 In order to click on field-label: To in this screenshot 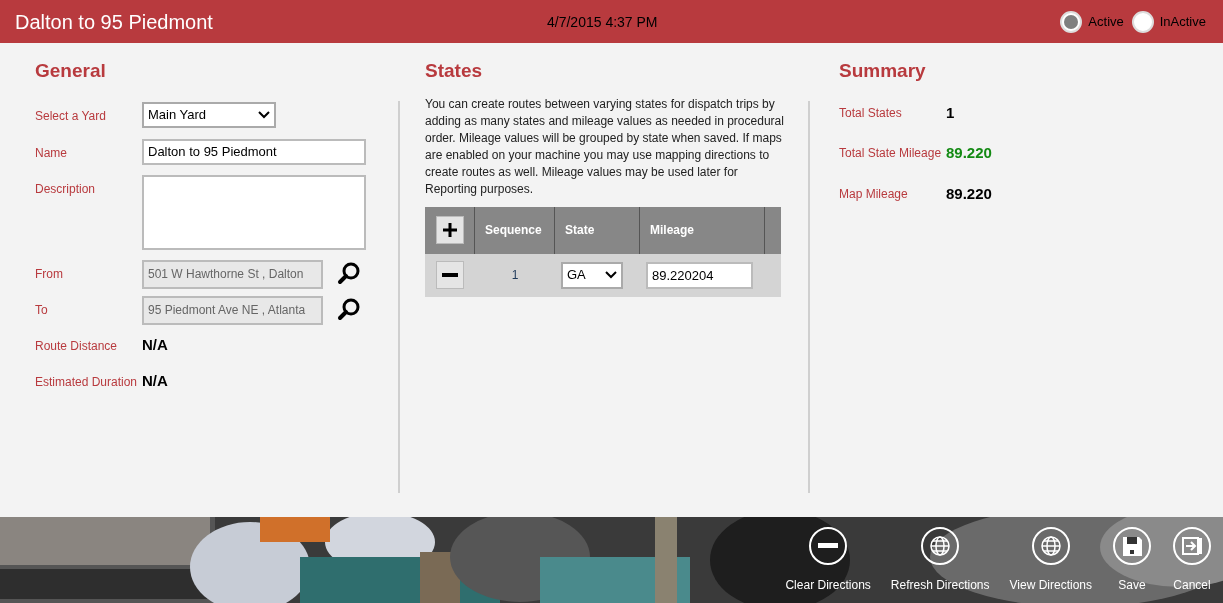, I will do `click(42, 310)`.